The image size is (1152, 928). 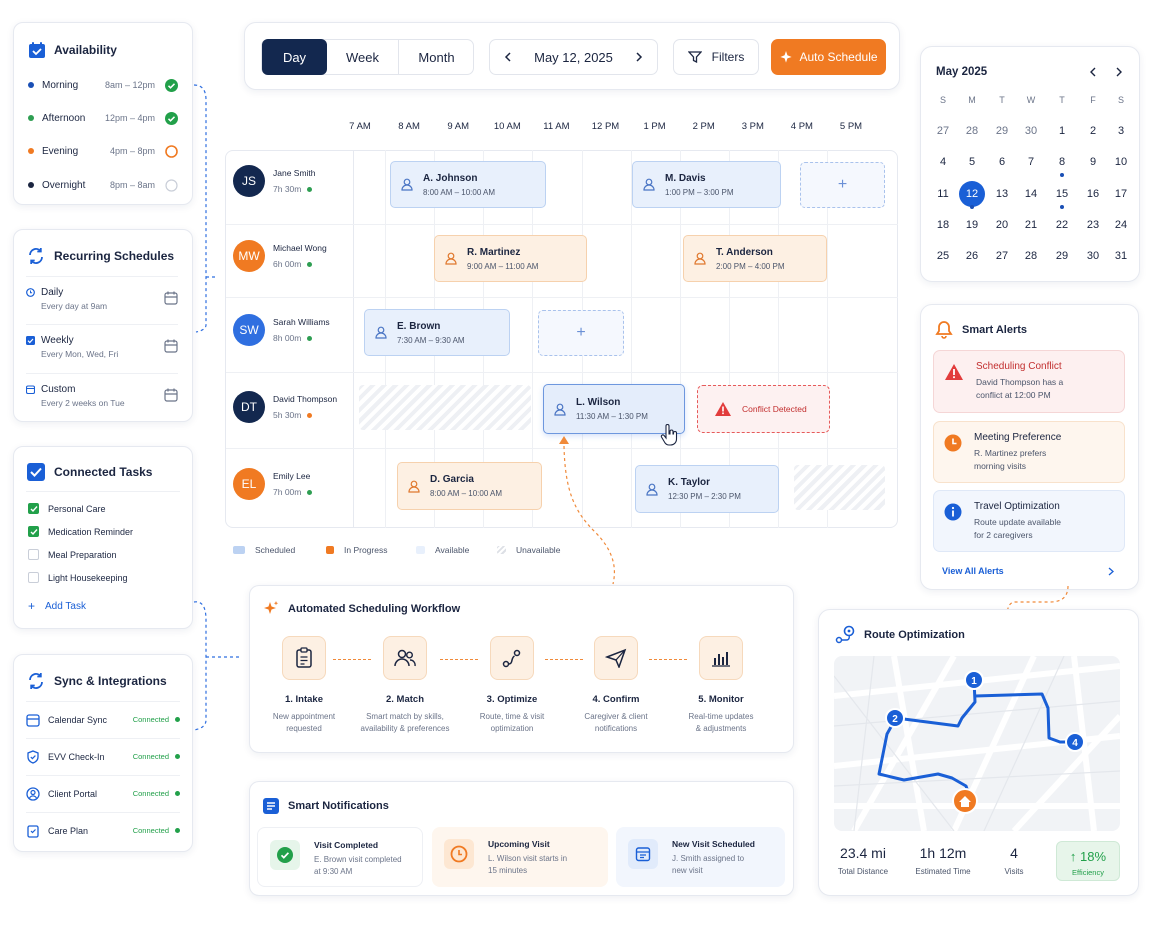 I want to click on calendar-day: 4, so click(x=943, y=162).